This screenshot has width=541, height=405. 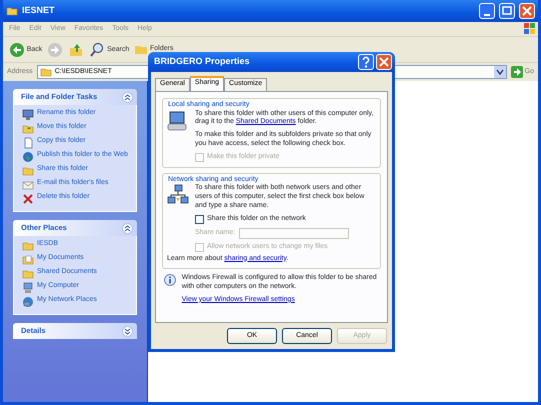 What do you see at coordinates (55, 50) in the screenshot?
I see `forward-button-icon` at bounding box center [55, 50].